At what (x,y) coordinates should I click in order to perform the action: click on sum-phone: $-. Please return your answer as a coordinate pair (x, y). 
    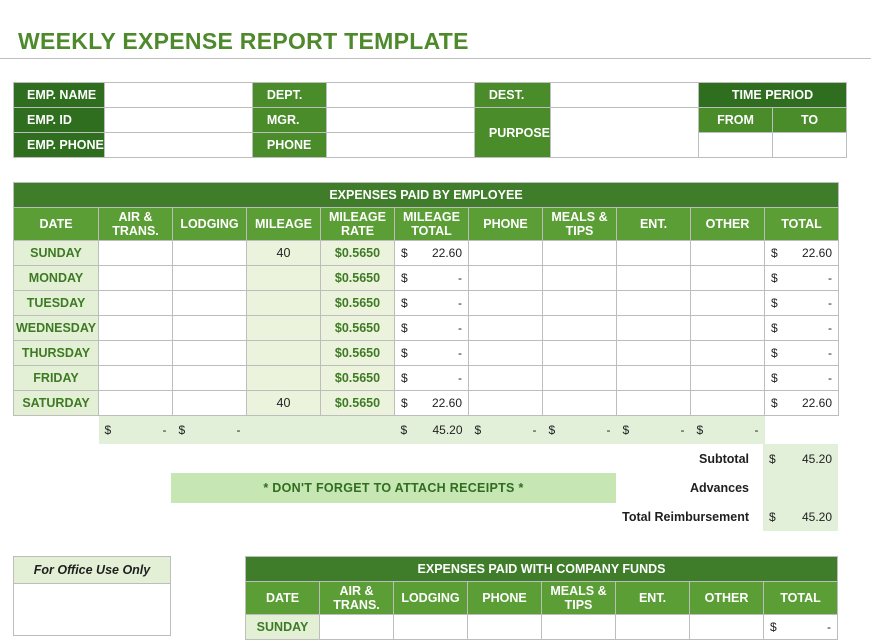
    Looking at the image, I should click on (506, 430).